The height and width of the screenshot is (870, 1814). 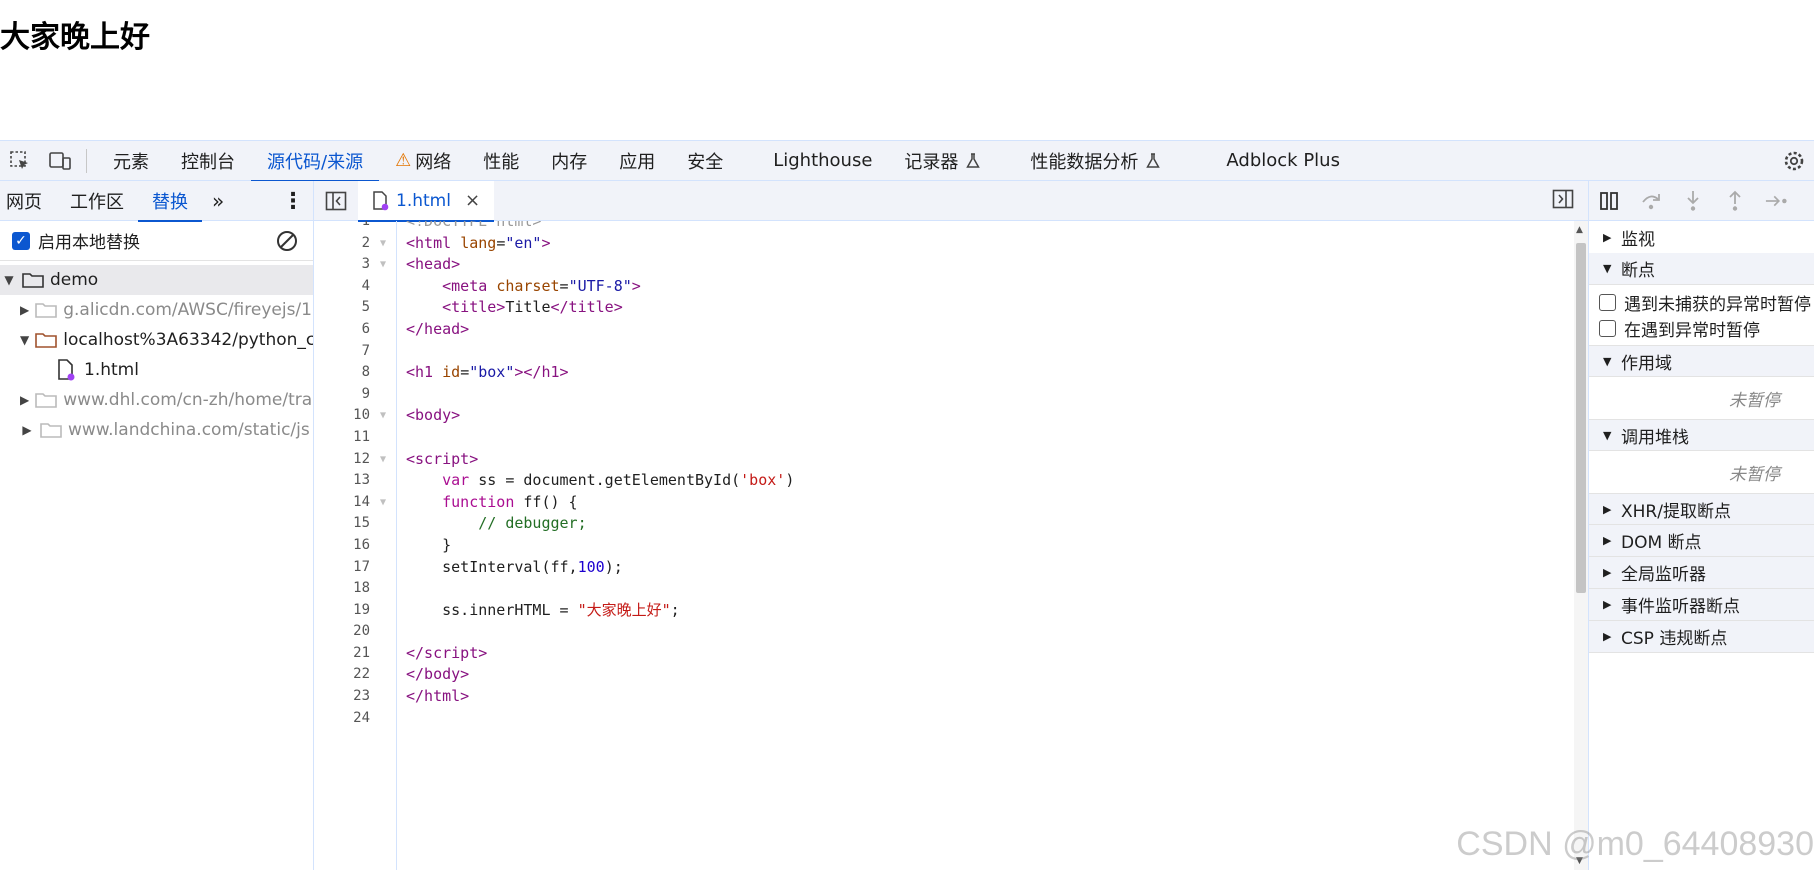 What do you see at coordinates (20, 161) in the screenshot?
I see `inspect-element-icon` at bounding box center [20, 161].